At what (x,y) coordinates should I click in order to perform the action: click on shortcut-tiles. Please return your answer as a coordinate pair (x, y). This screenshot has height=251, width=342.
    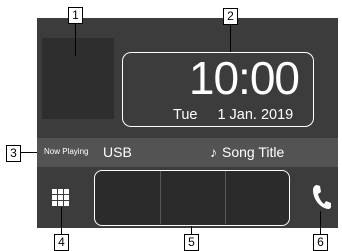
    Looking at the image, I should click on (192, 198).